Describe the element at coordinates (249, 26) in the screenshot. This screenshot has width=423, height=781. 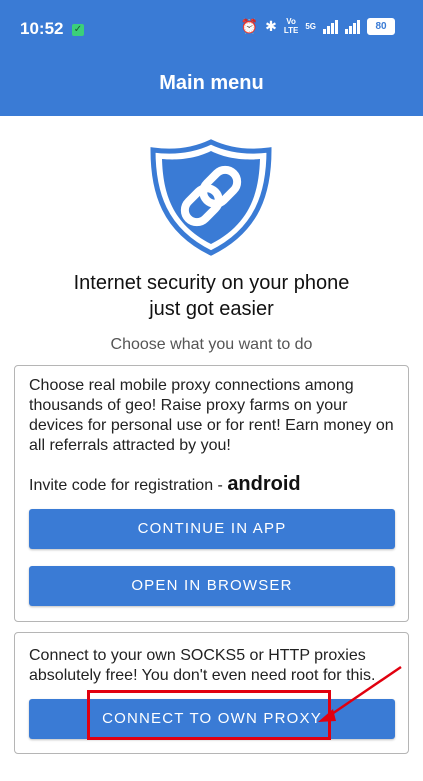
I see `alarm-icon: ⏰` at that location.